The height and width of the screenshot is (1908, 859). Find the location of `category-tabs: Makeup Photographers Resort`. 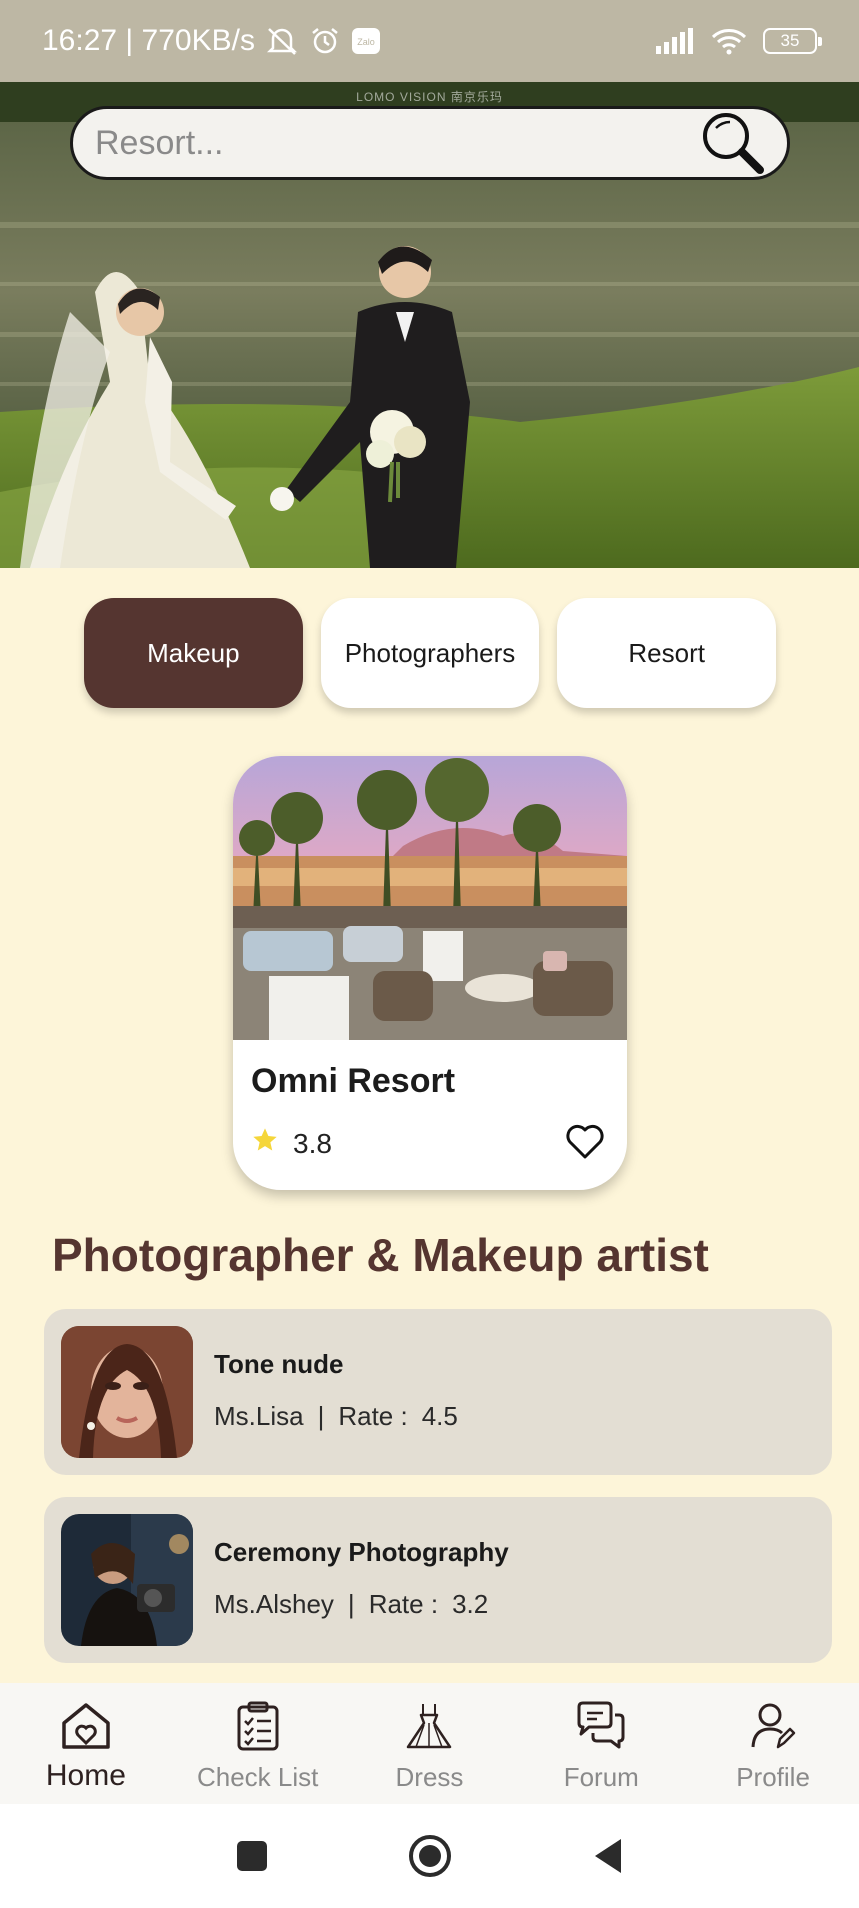

category-tabs: Makeup Photographers Resort is located at coordinates (430, 653).